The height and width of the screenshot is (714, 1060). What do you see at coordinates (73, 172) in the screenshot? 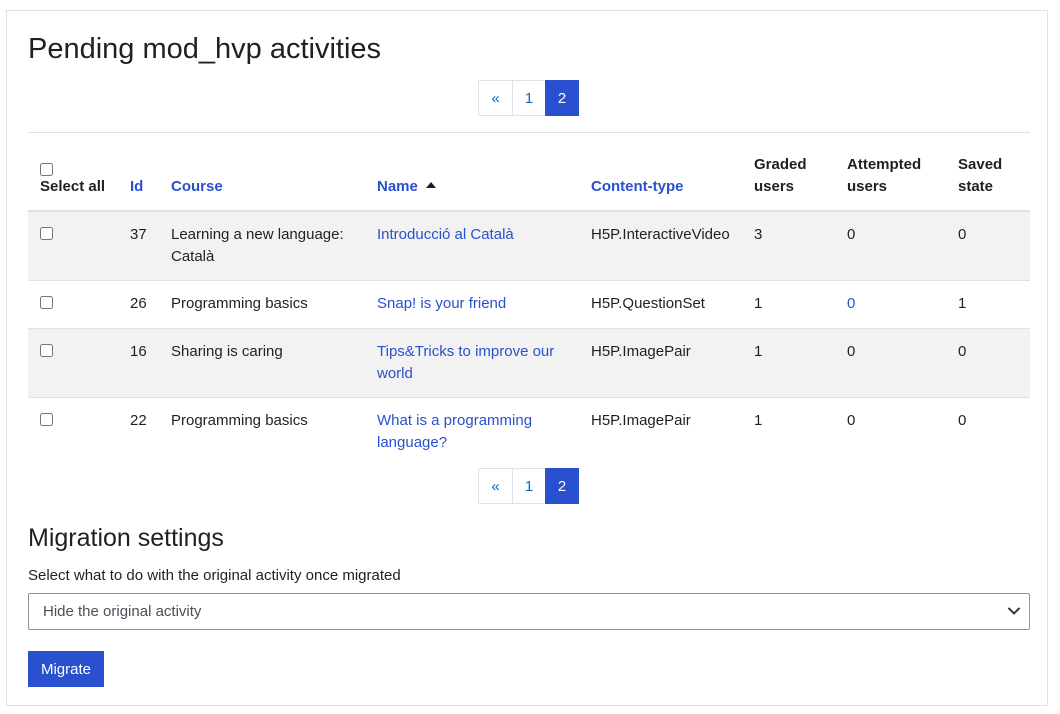
I see `select-all-cell: Select all` at bounding box center [73, 172].